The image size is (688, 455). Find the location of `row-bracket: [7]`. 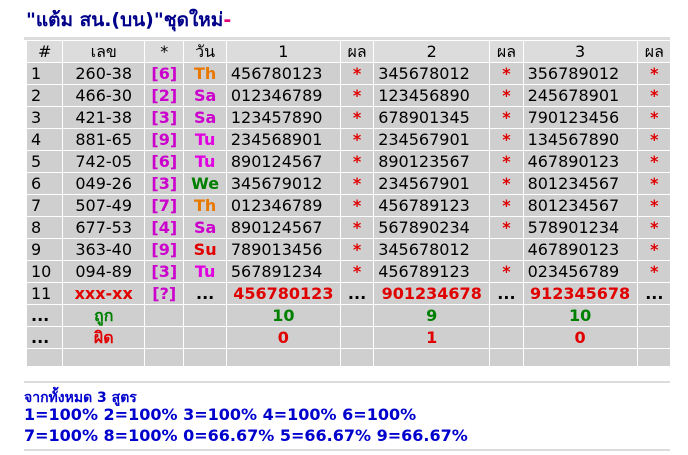

row-bracket: [7] is located at coordinates (164, 205).